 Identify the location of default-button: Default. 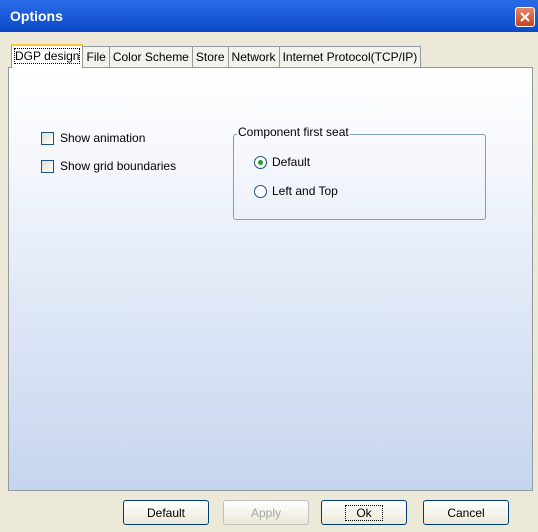
(166, 512).